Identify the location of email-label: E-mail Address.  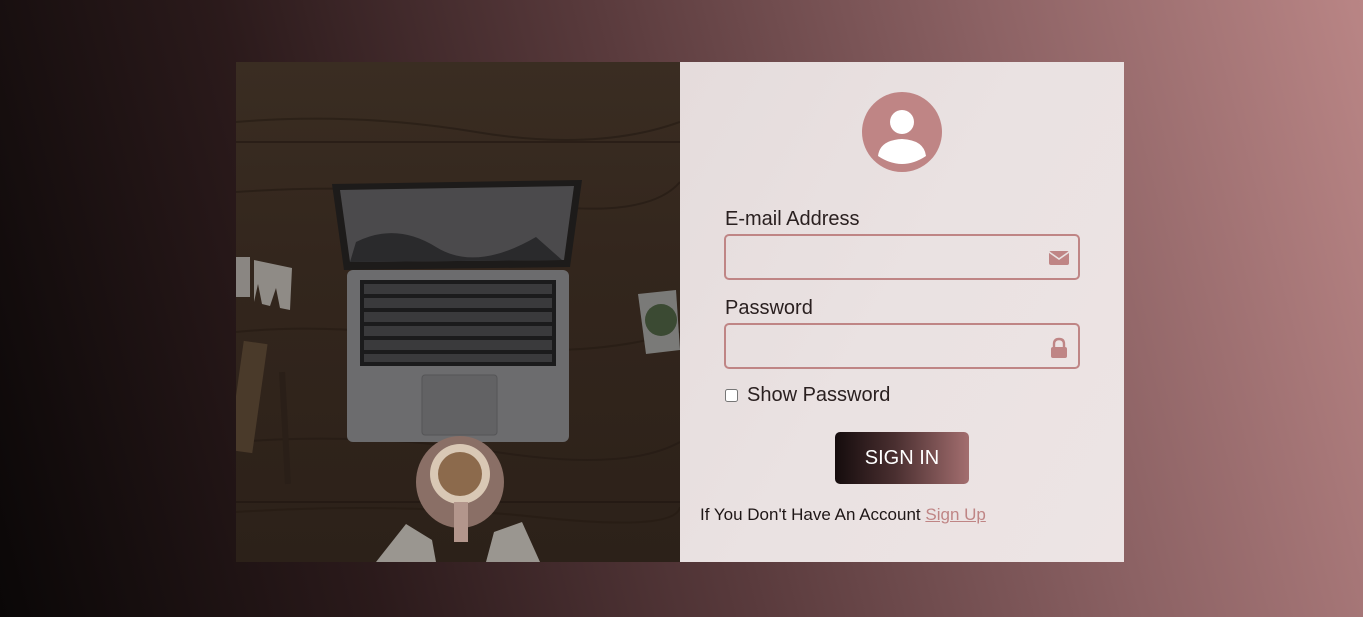
(792, 219).